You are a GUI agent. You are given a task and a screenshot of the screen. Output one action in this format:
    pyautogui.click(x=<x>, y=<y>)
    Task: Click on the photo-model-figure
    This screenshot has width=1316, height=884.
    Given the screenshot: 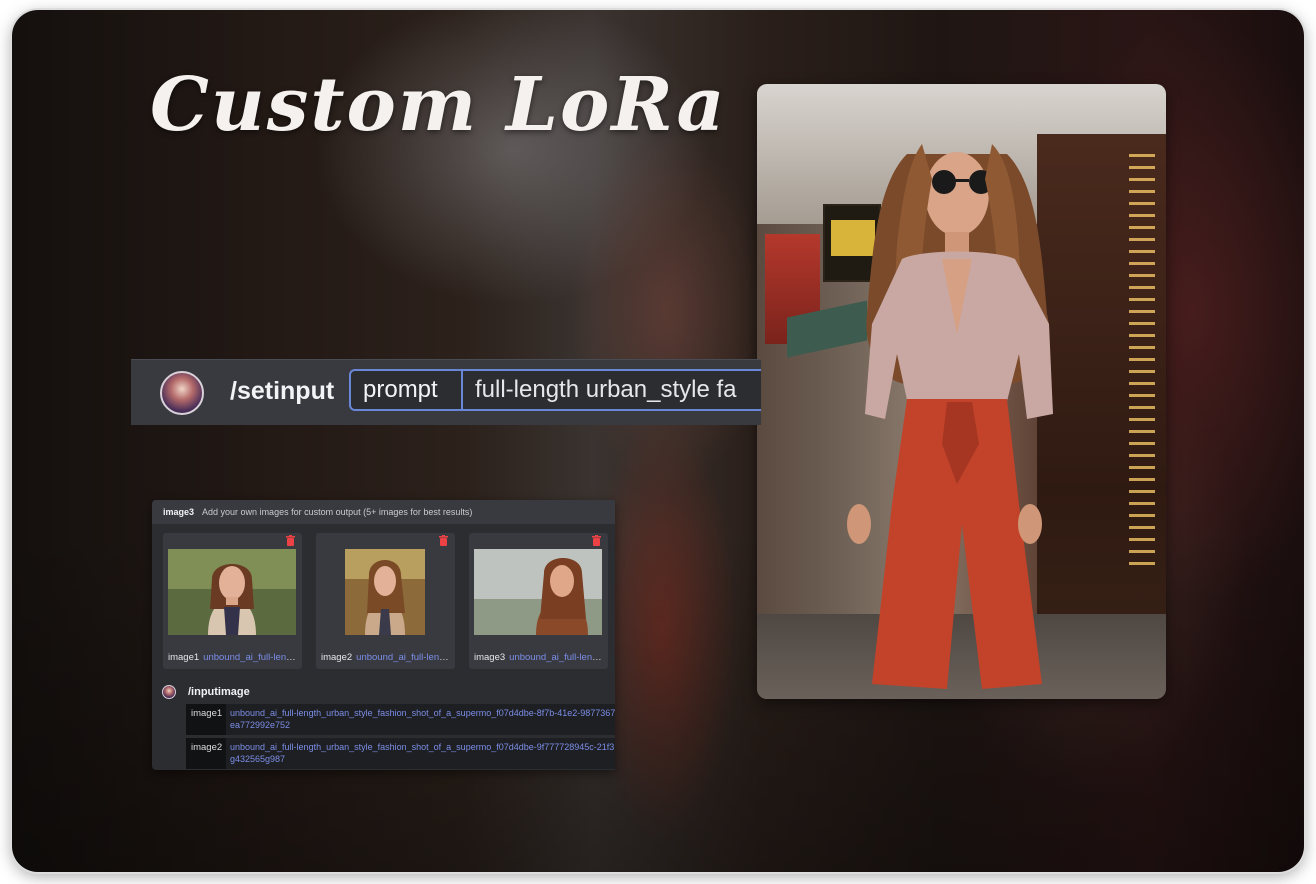 What is the action you would take?
    pyautogui.click(x=950, y=416)
    